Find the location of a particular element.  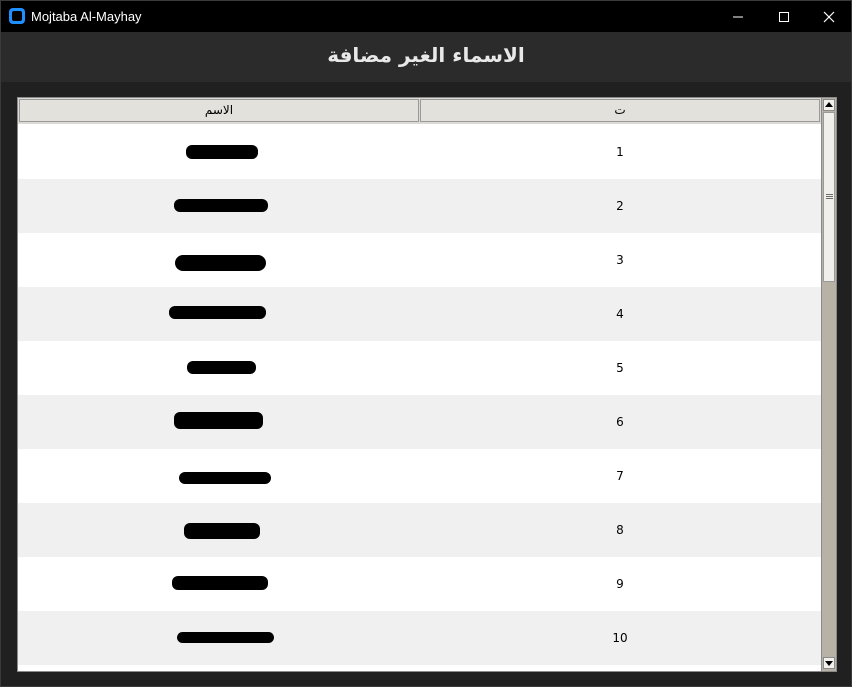

scroll-down-button is located at coordinates (829, 663).